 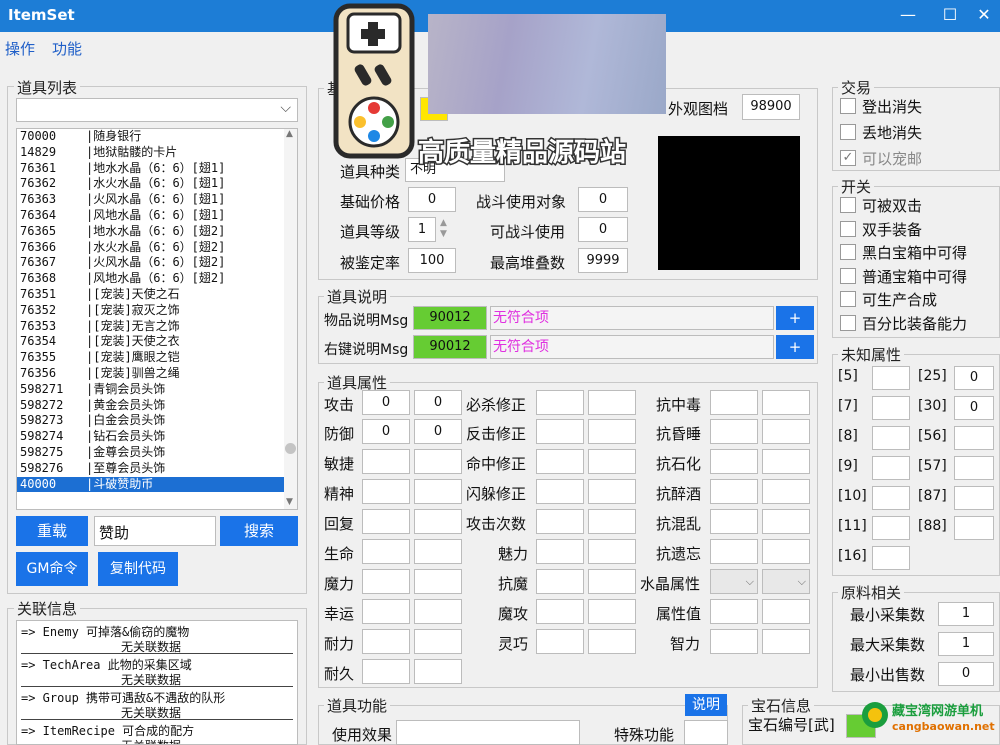 I want to click on function-explain-button: 说明, so click(x=706, y=705).